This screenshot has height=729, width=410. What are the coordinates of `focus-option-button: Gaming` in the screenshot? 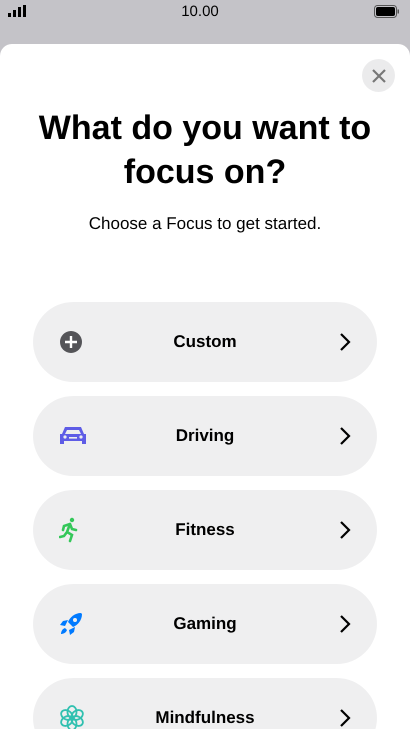 It's located at (205, 624).